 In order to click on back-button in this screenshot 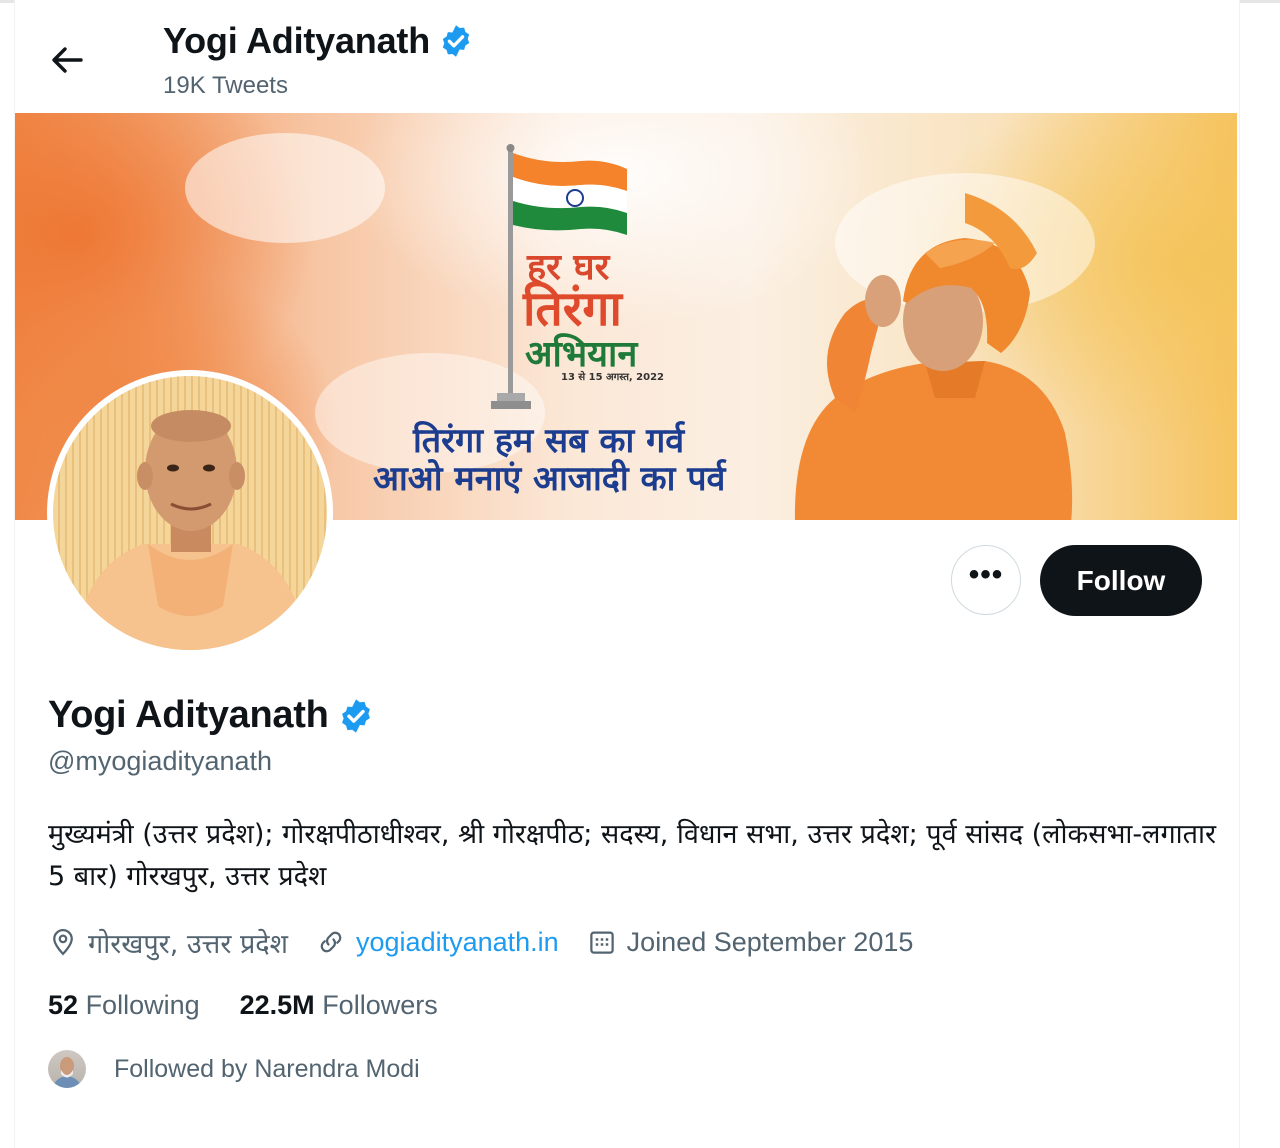, I will do `click(67, 60)`.